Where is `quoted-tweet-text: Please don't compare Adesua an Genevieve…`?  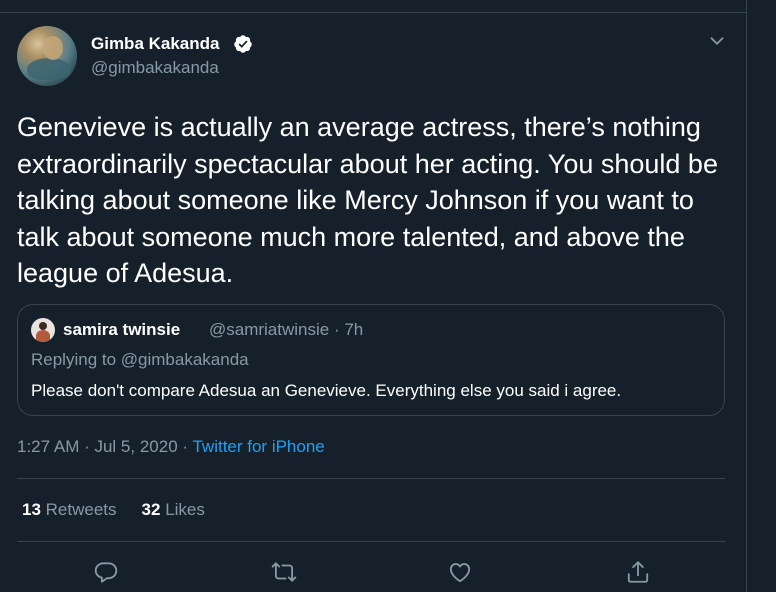
quoted-tweet-text: Please don't compare Adesua an Genevieve… is located at coordinates (326, 390).